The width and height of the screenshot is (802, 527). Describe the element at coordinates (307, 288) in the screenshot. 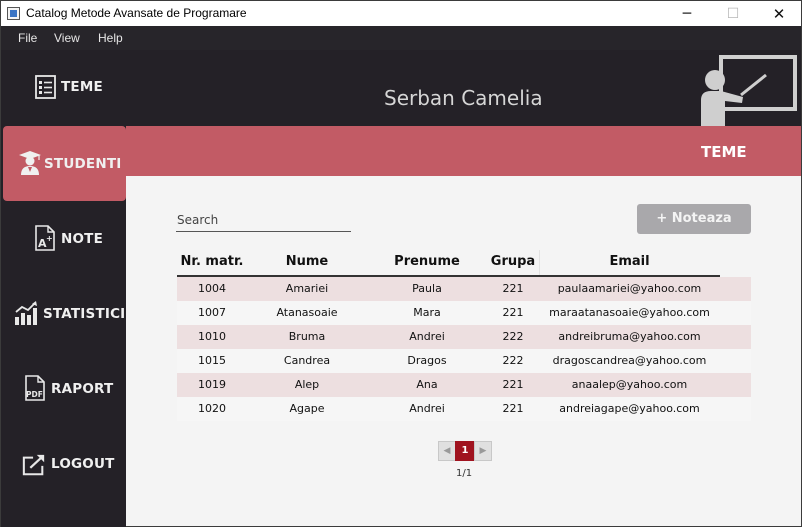

I see `cell-nume: Amariei` at that location.